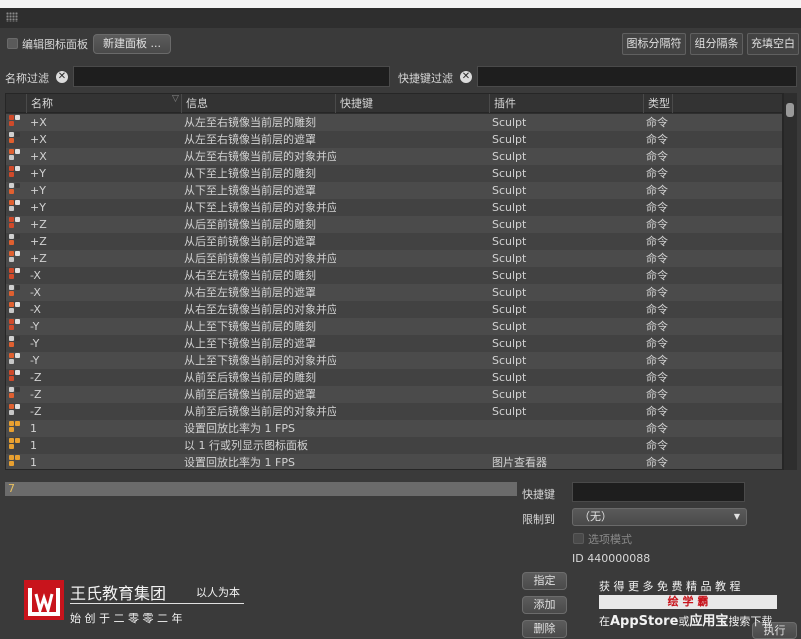 This screenshot has height=639, width=801. What do you see at coordinates (394, 360) in the screenshot?
I see `table-row: -Y 从上至下镜像当前层的对象并应 Sculpt 命令` at bounding box center [394, 360].